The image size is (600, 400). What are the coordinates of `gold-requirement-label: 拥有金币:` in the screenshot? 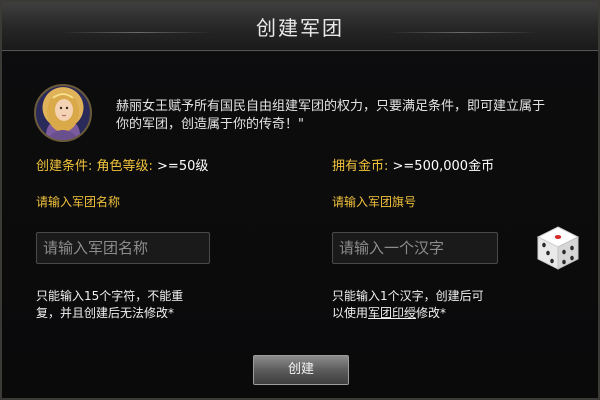 It's located at (360, 166).